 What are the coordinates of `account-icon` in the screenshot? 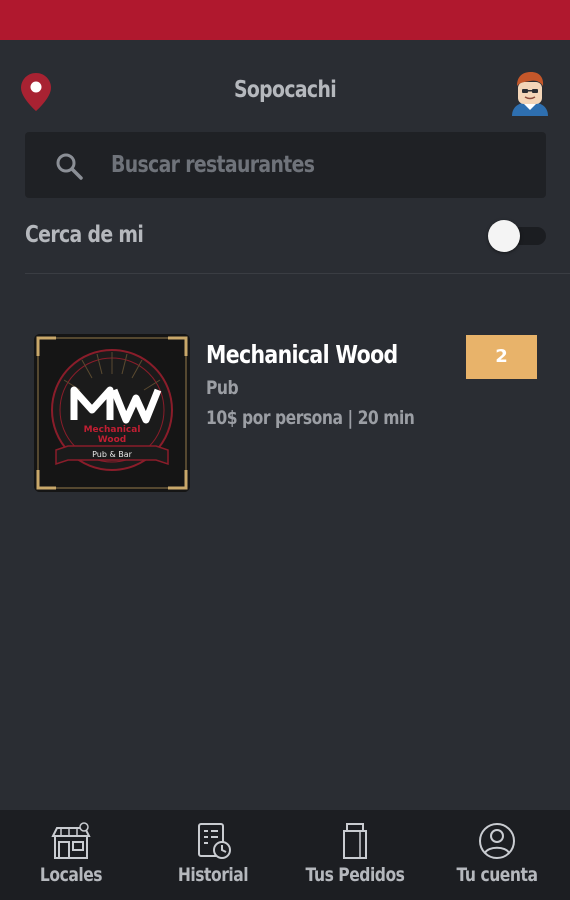 It's located at (497, 841).